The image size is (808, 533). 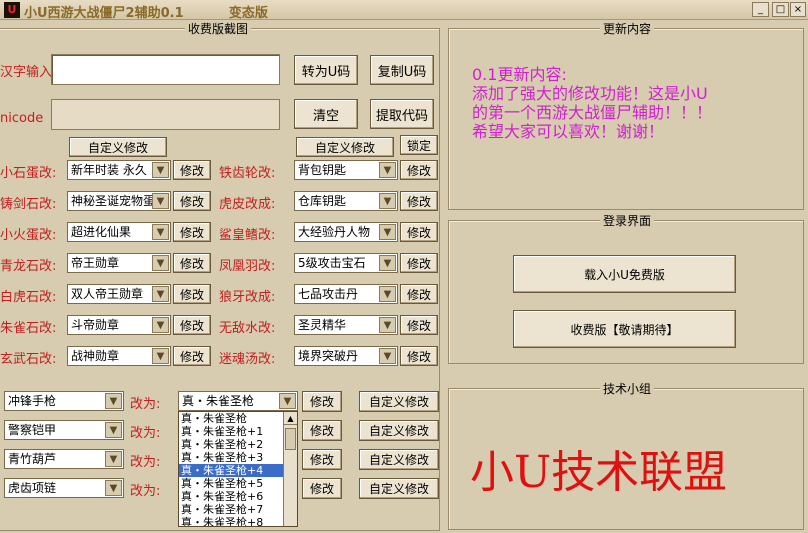 I want to click on item-select: 虎齿项链 ▼, so click(x=64, y=488).